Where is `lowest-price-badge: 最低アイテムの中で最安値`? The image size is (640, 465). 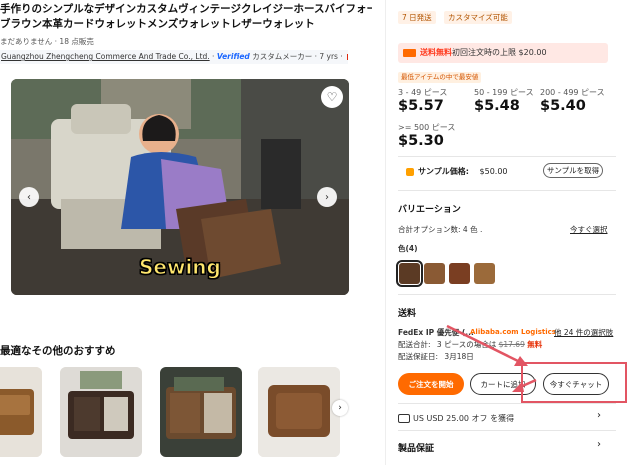 lowest-price-badge: 最低アイテムの中で最安値 is located at coordinates (440, 77).